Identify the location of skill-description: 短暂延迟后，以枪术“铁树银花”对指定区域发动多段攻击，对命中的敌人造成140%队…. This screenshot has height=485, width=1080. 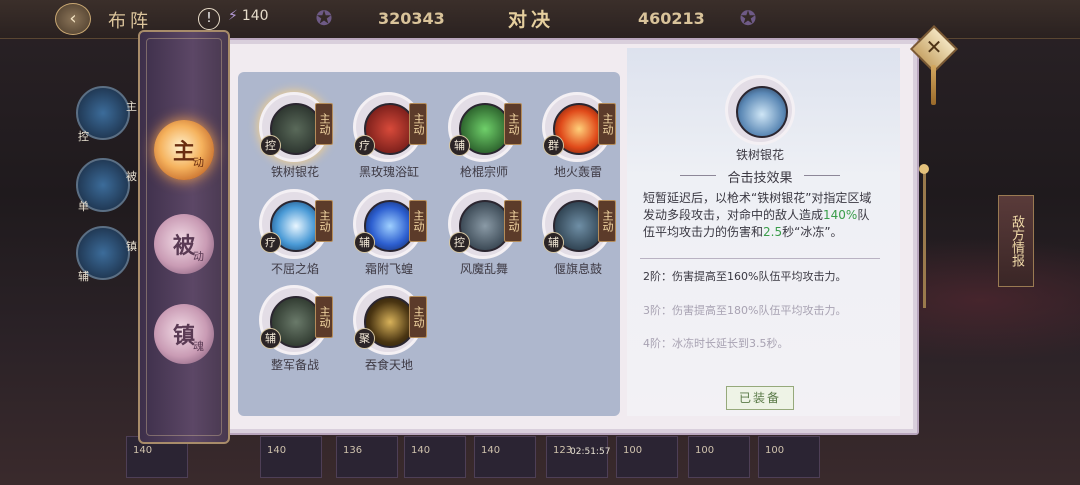
(757, 215).